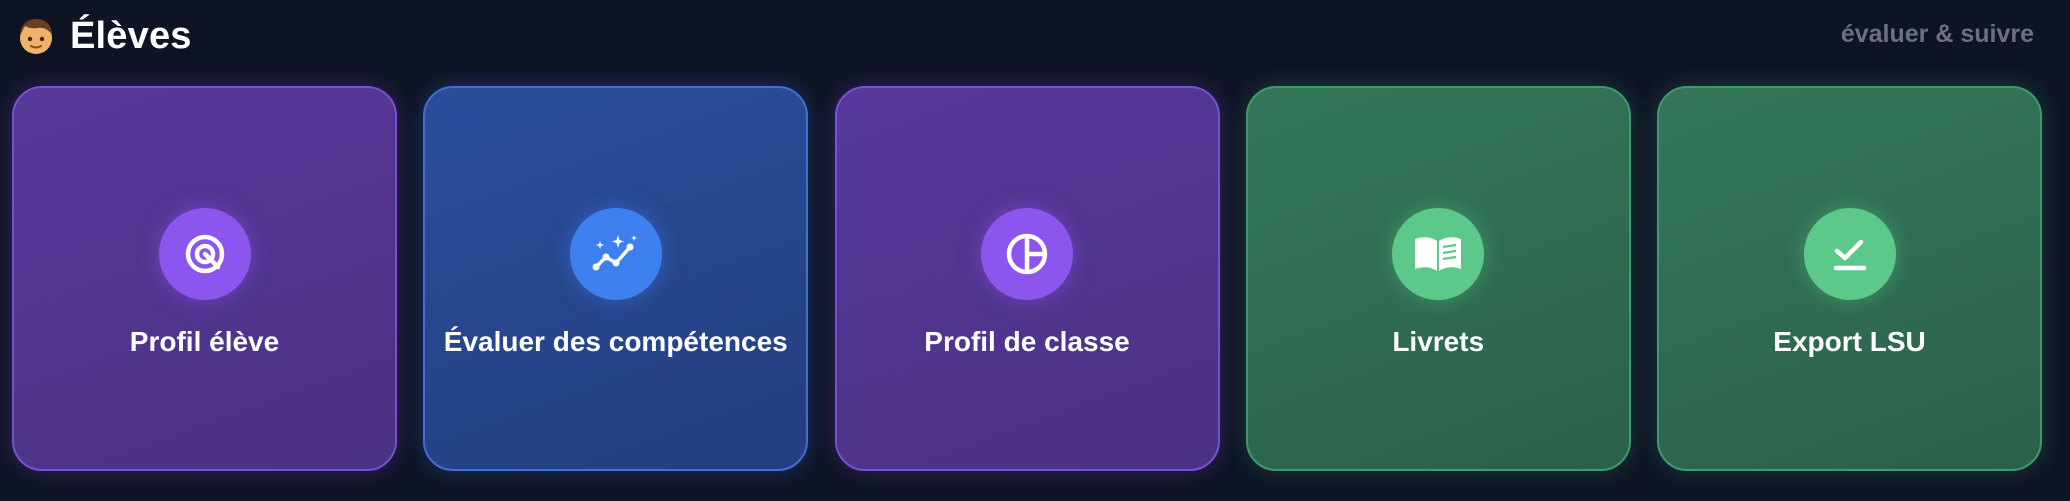 Image resolution: width=2070 pixels, height=501 pixels. I want to click on boy-face-emoji, so click(36, 36).